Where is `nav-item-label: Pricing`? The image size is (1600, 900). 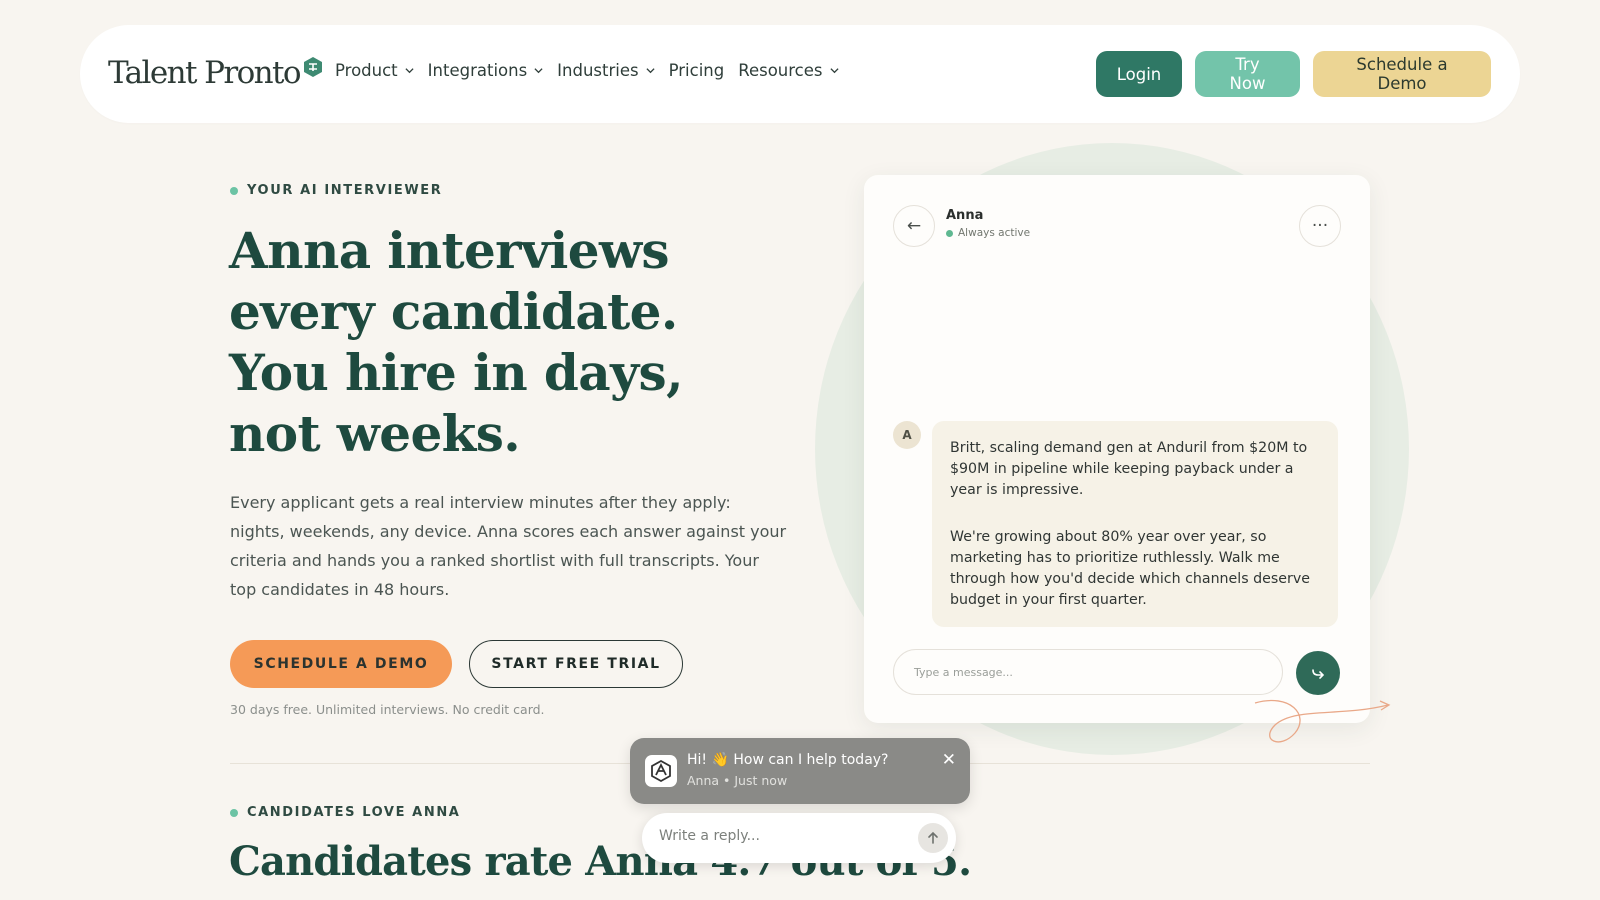
nav-item-label: Pricing is located at coordinates (696, 70).